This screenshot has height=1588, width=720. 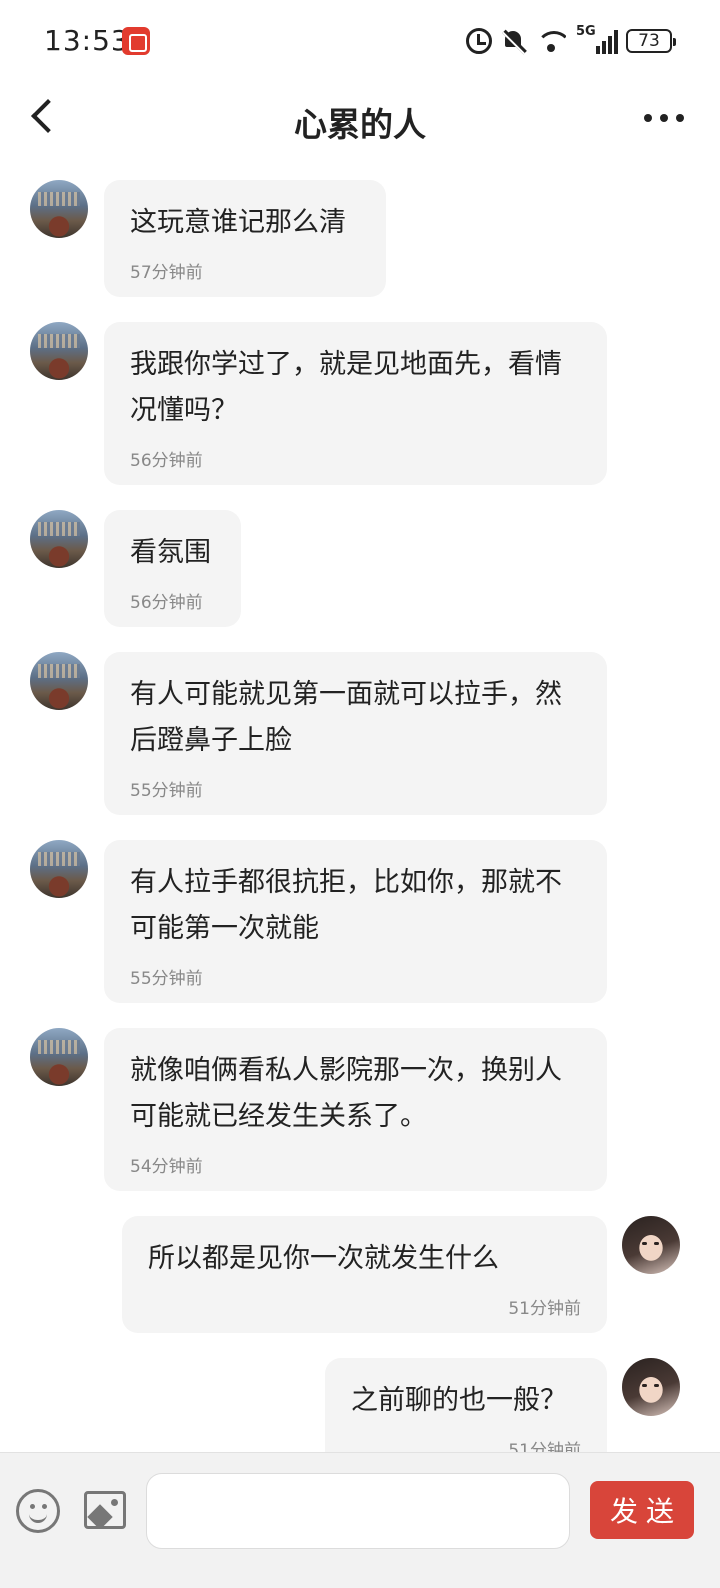 I want to click on message-item: 有人拉手都很抗拒，比如你，那就不可能第一次就能 55分钟前, so click(x=360, y=921).